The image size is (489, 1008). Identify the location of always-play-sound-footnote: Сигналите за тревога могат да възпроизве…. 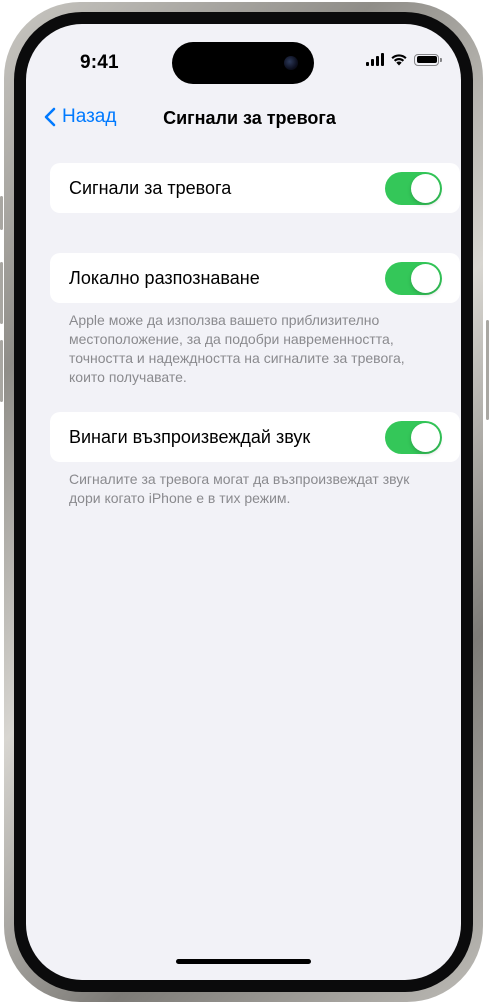
(239, 488).